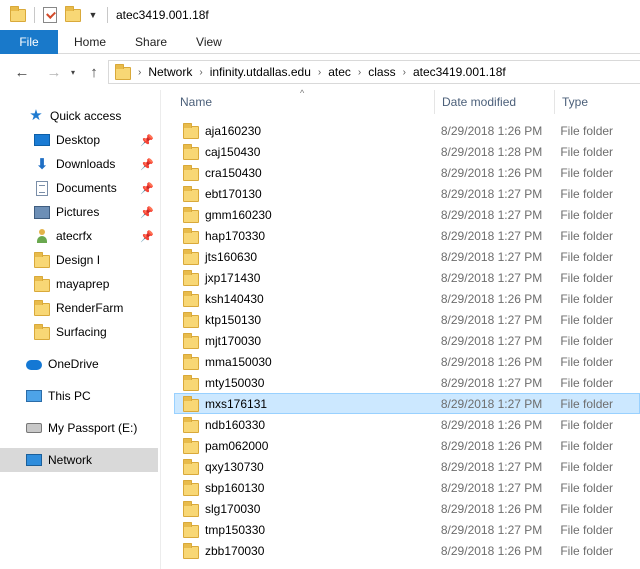 Image resolution: width=640 pixels, height=569 pixels. I want to click on network-icon, so click(34, 460).